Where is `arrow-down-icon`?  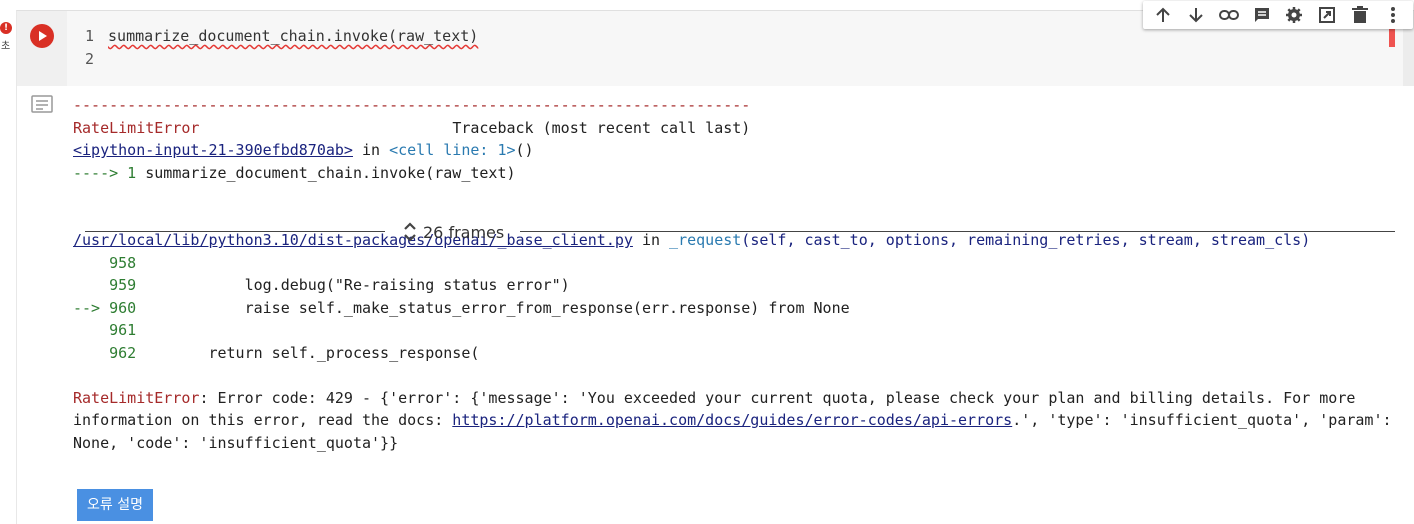
arrow-down-icon is located at coordinates (1196, 15).